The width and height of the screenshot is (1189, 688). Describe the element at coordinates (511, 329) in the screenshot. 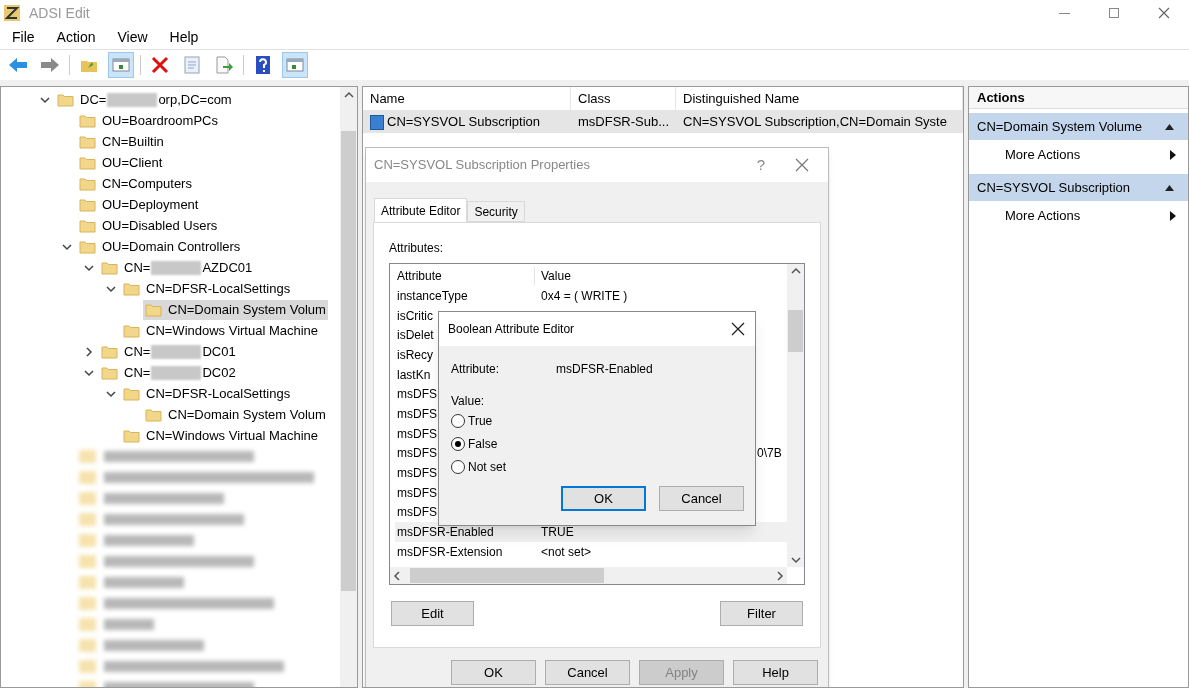

I see `dialog-title: Boolean Attribute Editor` at that location.